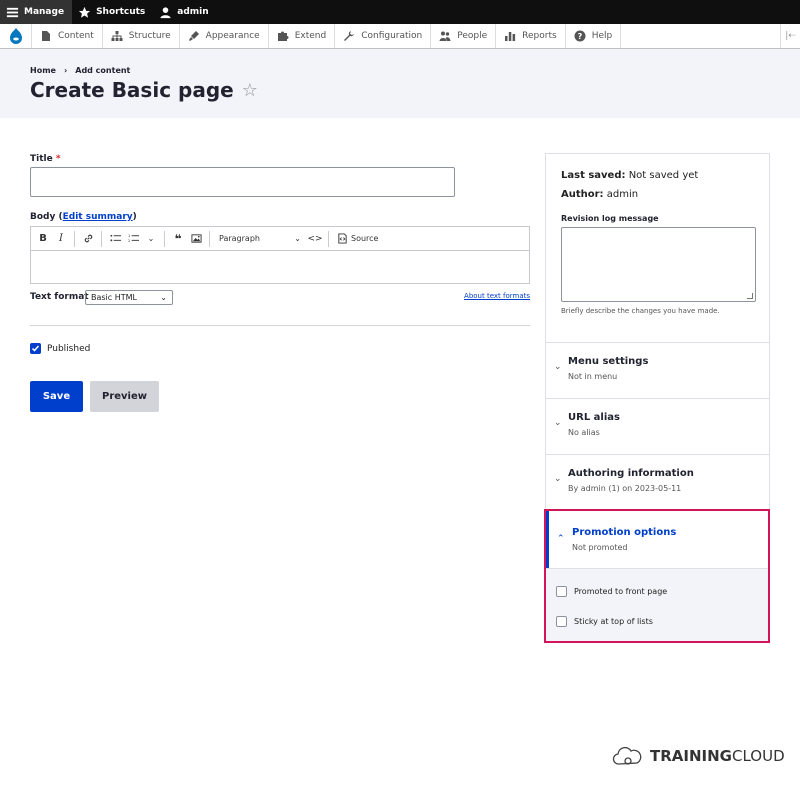 The height and width of the screenshot is (800, 800). What do you see at coordinates (280, 267) in the screenshot?
I see `editor-content-area` at bounding box center [280, 267].